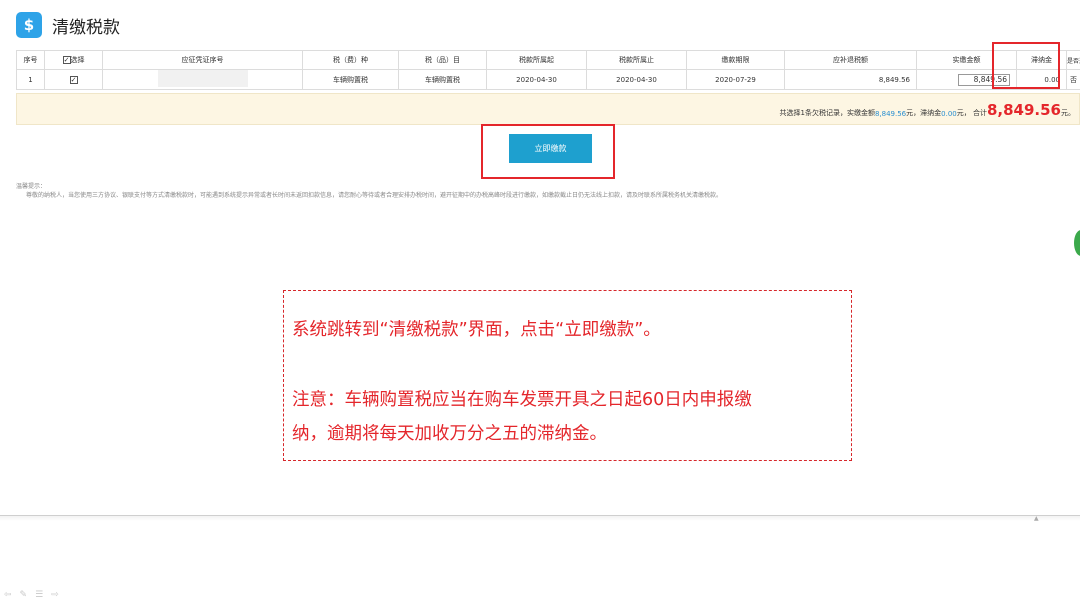 The height and width of the screenshot is (609, 1080). I want to click on arrow-left-icon: ⇦, so click(8, 595).